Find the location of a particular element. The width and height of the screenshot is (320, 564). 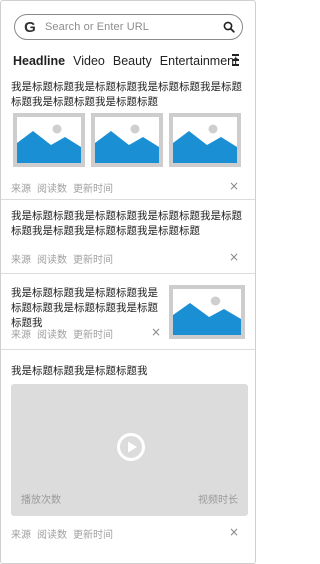

play-count-label: 播放次数 is located at coordinates (41, 500).